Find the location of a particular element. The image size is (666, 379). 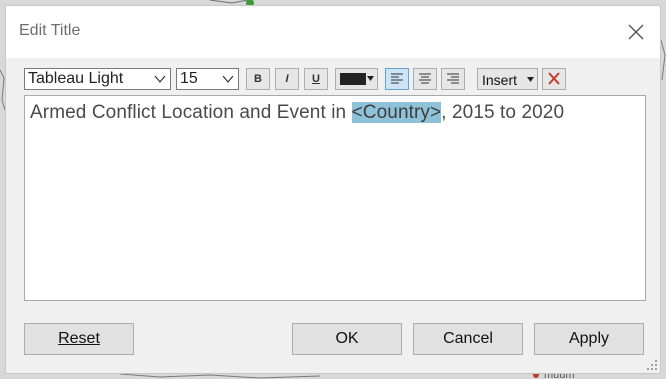

align-center-button is located at coordinates (425, 79).